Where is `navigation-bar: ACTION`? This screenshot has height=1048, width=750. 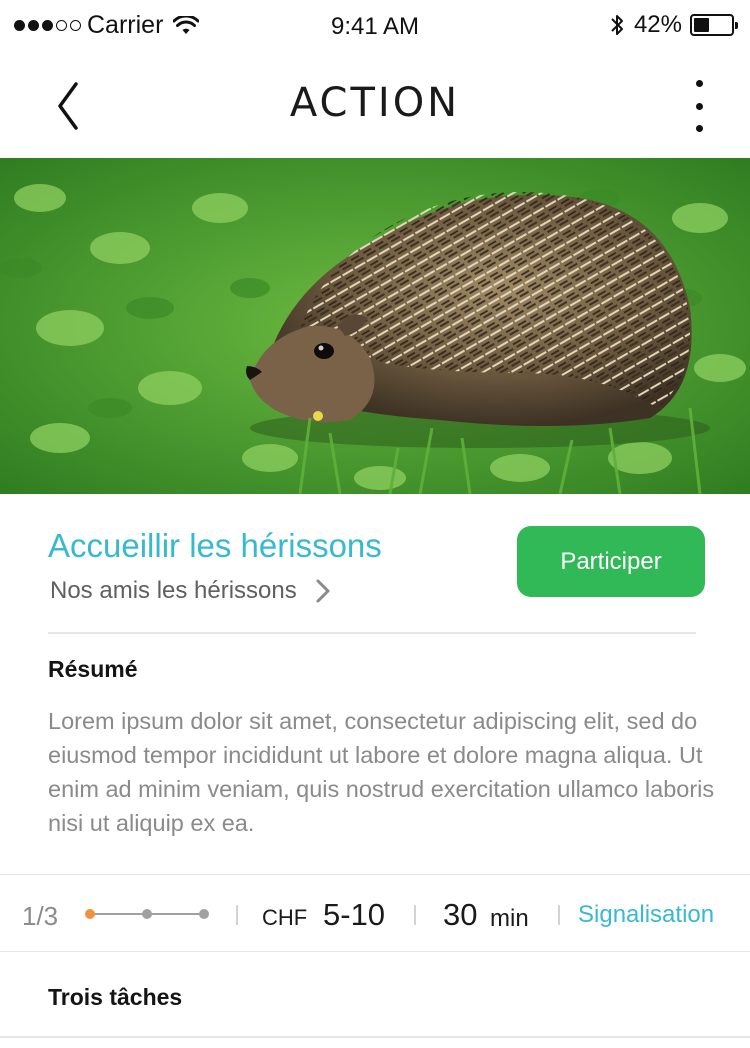 navigation-bar: ACTION is located at coordinates (375, 105).